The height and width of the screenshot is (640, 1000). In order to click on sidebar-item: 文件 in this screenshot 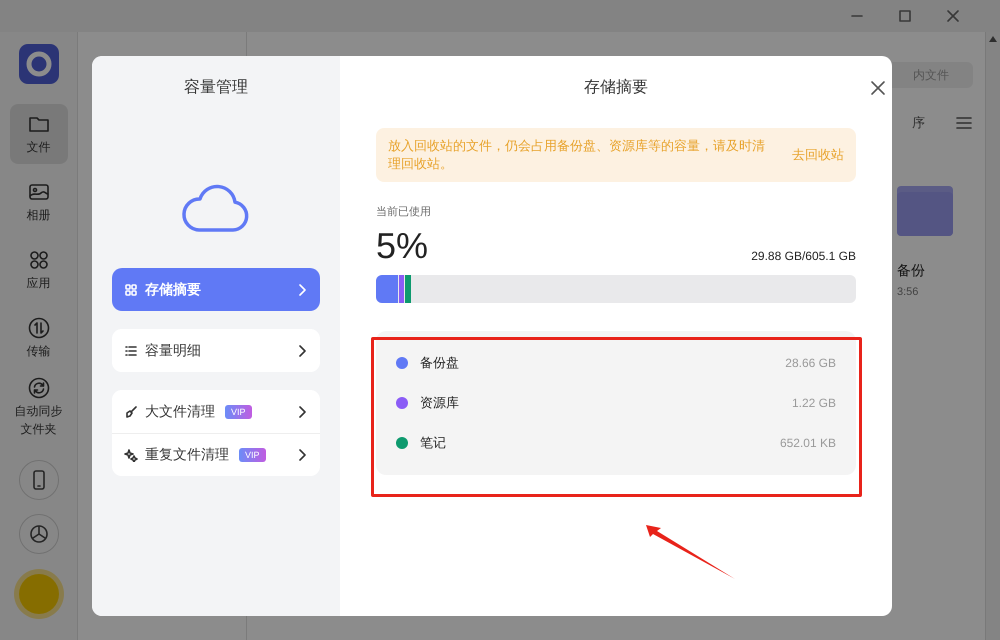, I will do `click(39, 134)`.